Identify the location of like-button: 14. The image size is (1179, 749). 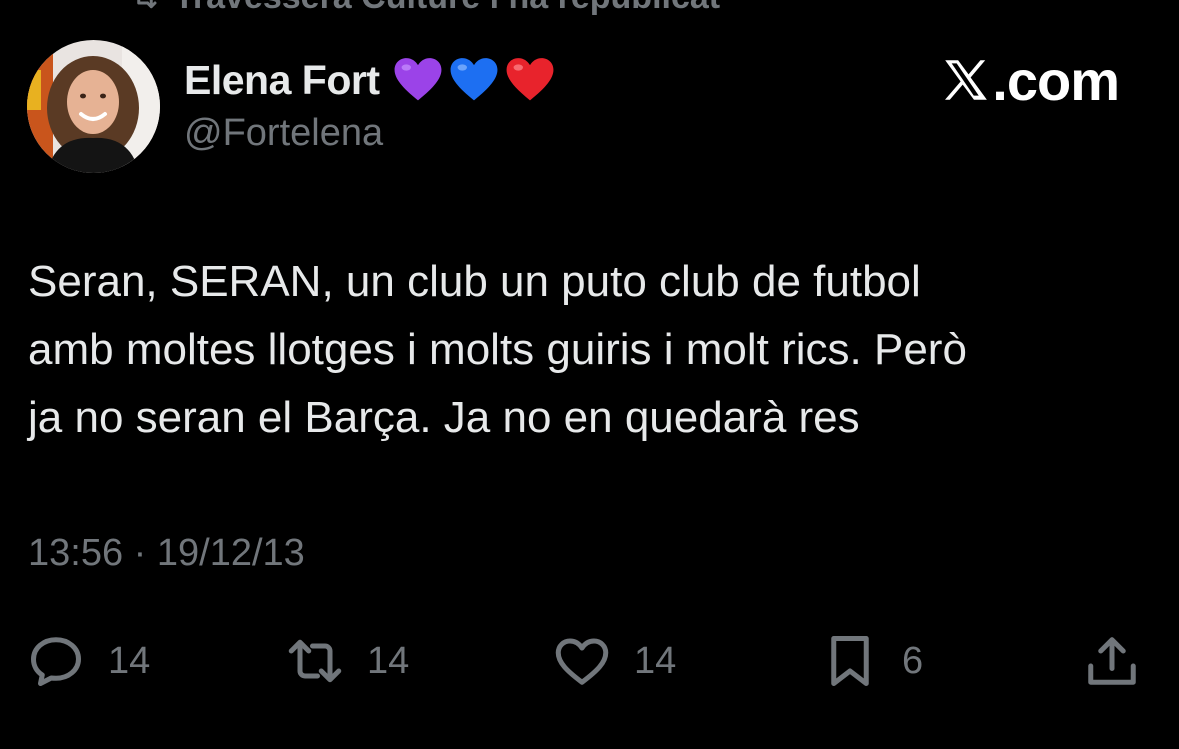
(614, 661).